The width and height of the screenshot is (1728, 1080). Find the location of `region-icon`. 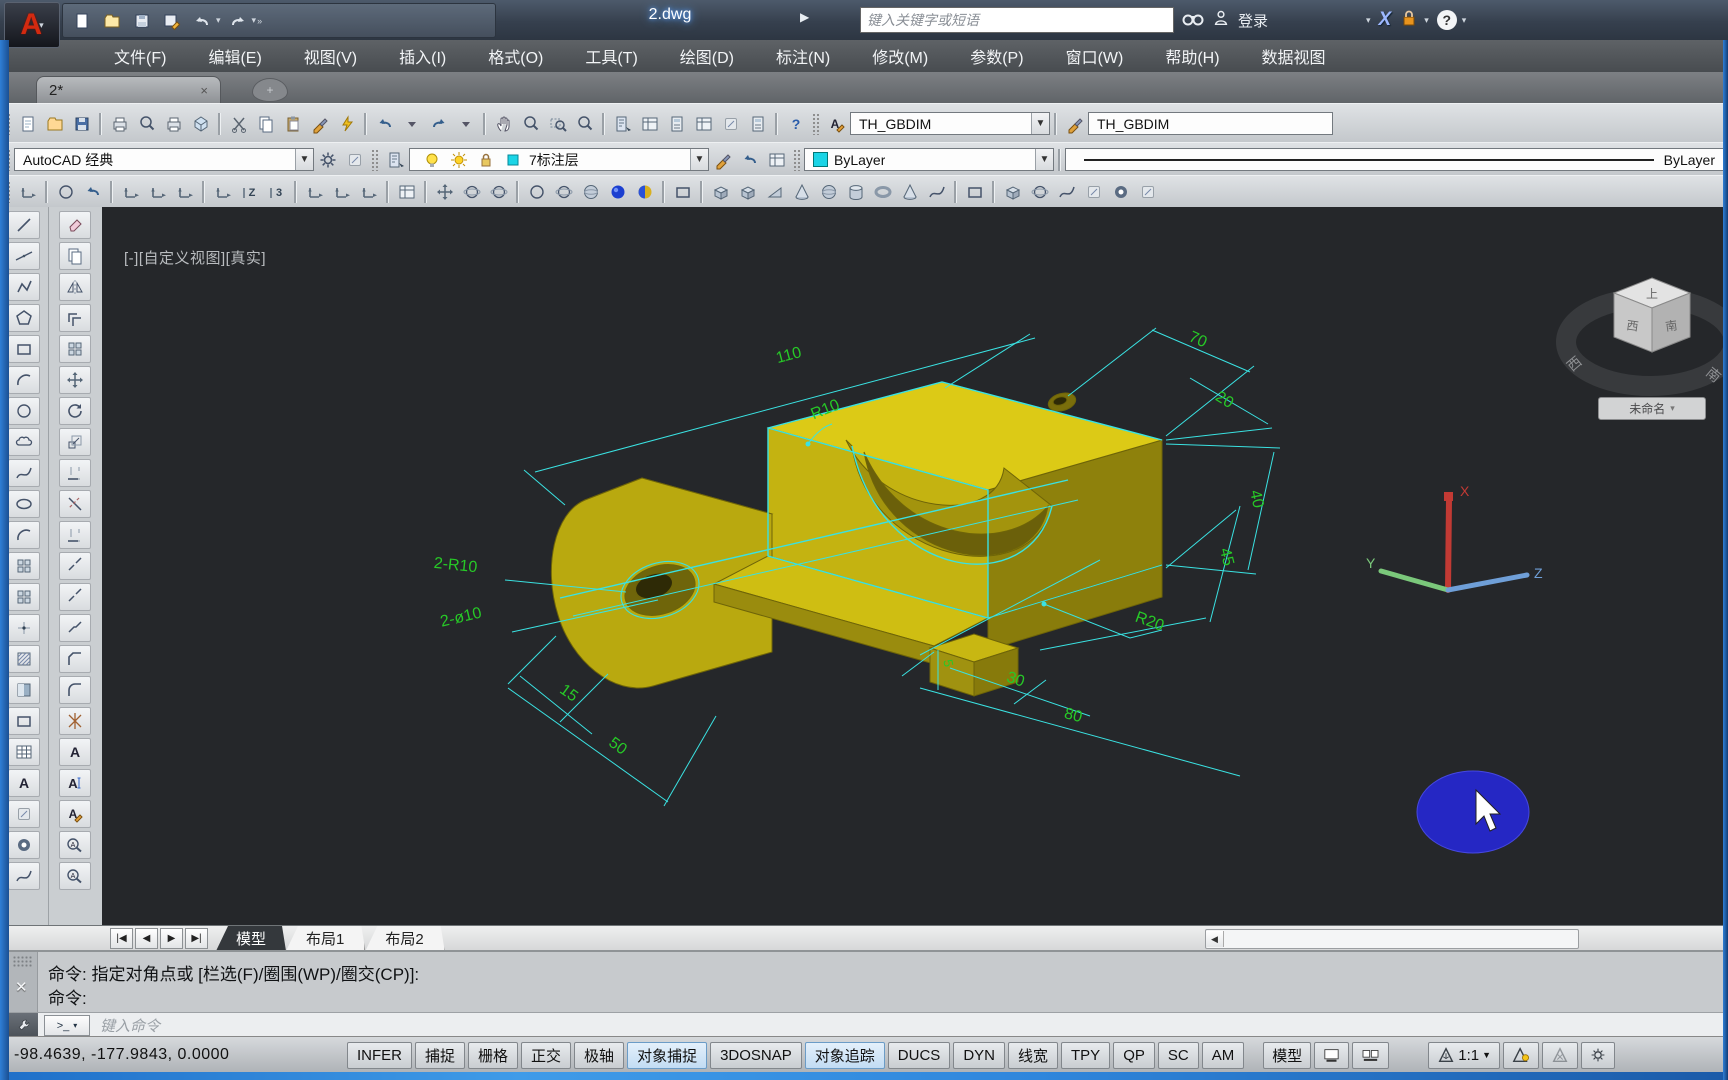

region-icon is located at coordinates (23, 721).